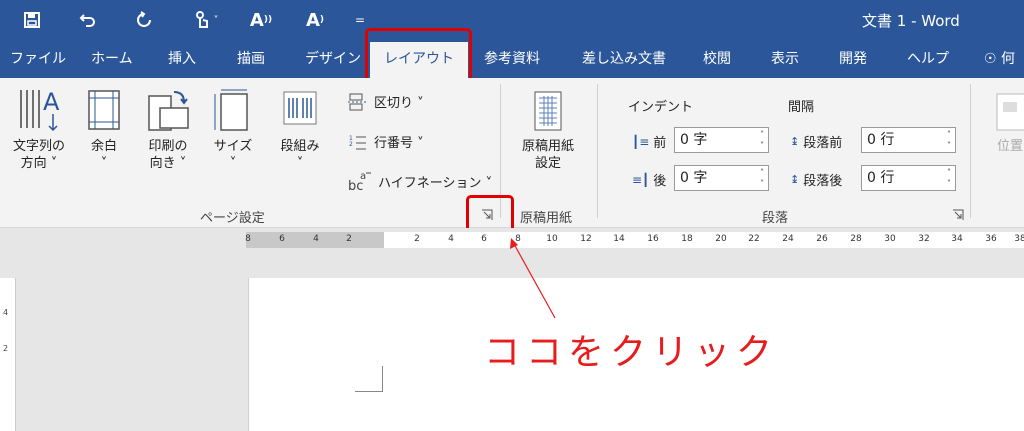 The image size is (1024, 431). Describe the element at coordinates (631, 352) in the screenshot. I see `annotation-text: ココをクリック` at that location.